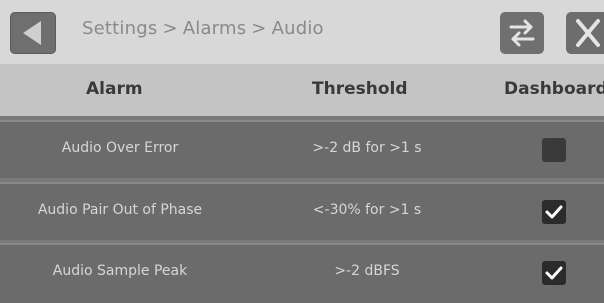 Image resolution: width=604 pixels, height=303 pixels. Describe the element at coordinates (215, 28) in the screenshot. I see `breadcrumb-item-alarms: Alarms` at that location.